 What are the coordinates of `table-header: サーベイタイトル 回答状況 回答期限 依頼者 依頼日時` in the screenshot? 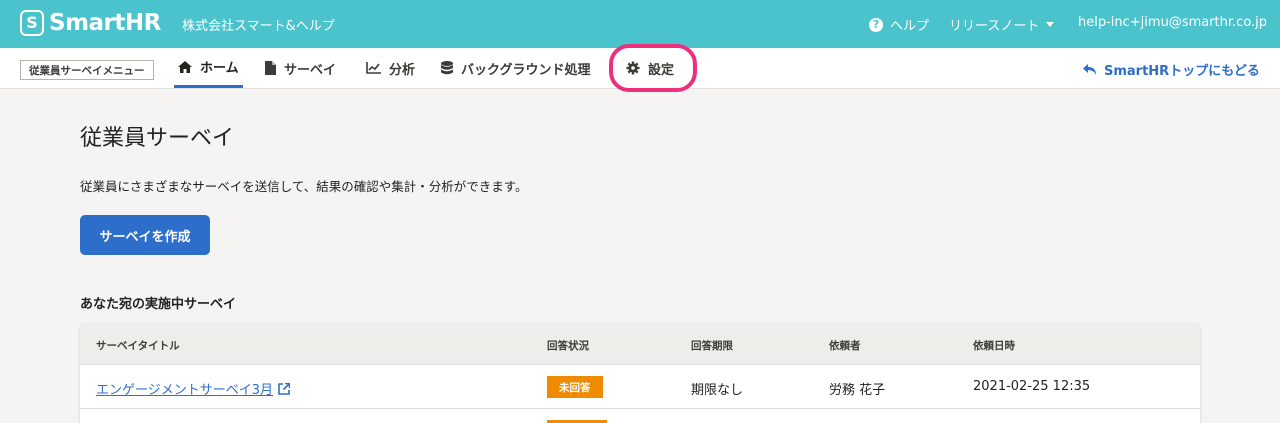 It's located at (640, 344).